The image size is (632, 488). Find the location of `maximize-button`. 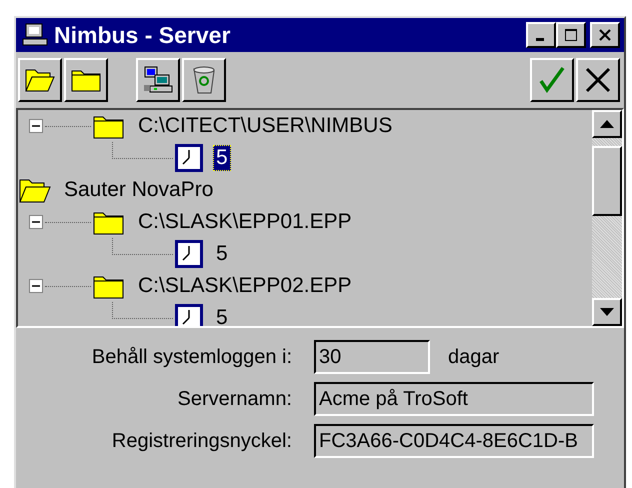

maximize-button is located at coordinates (571, 35).